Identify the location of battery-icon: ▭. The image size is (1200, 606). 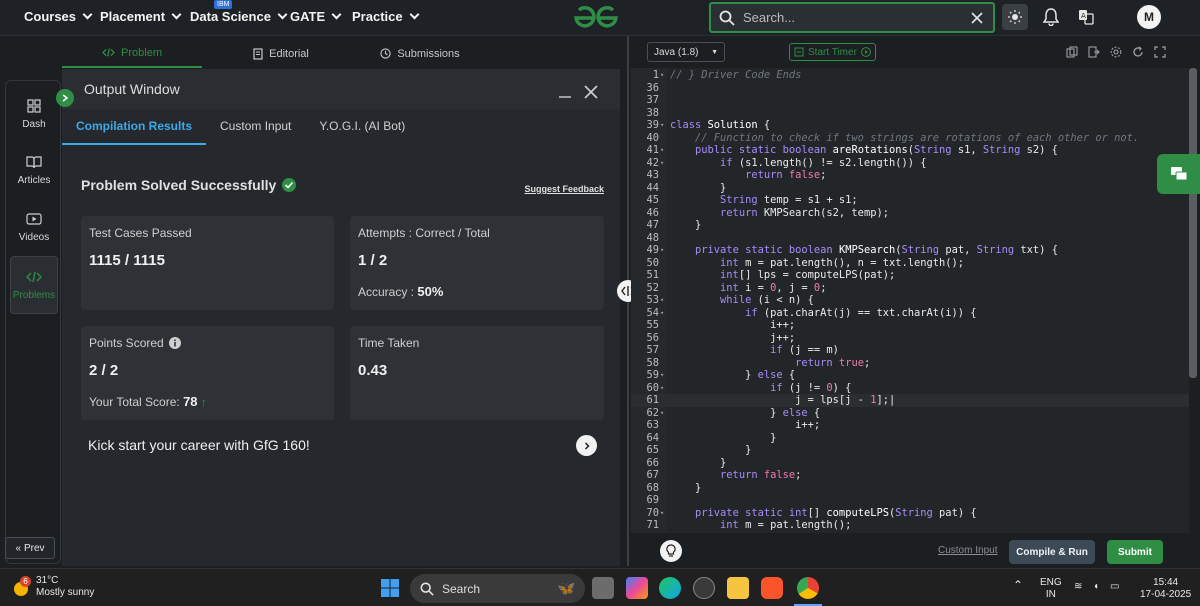
(1114, 587).